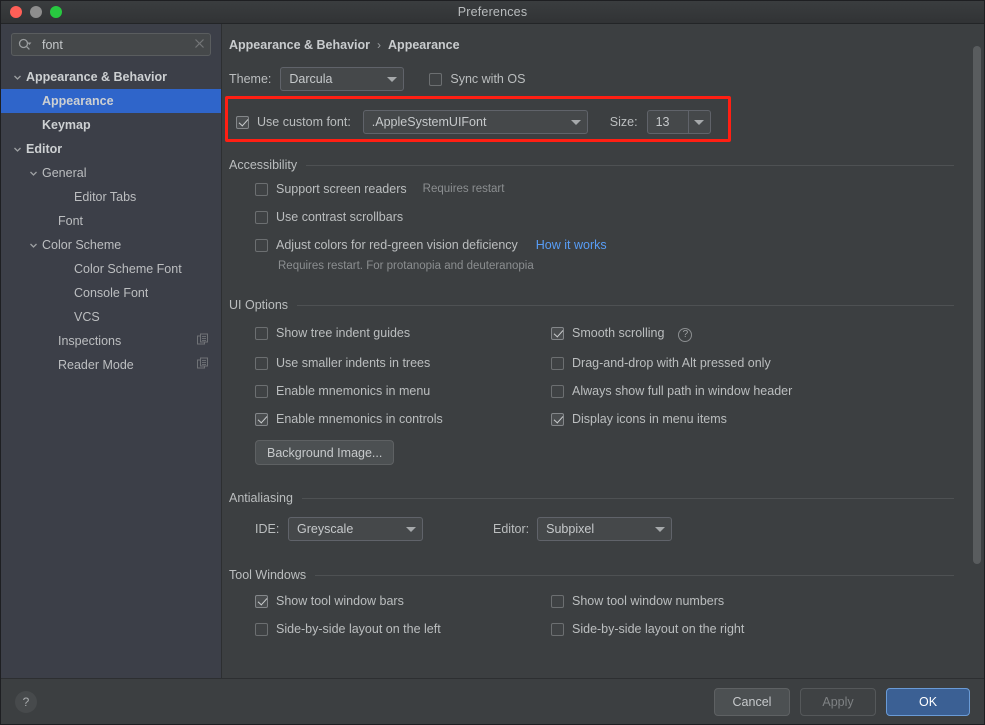  I want to click on ide-antialiasing-select: Greyscale, so click(355, 529).